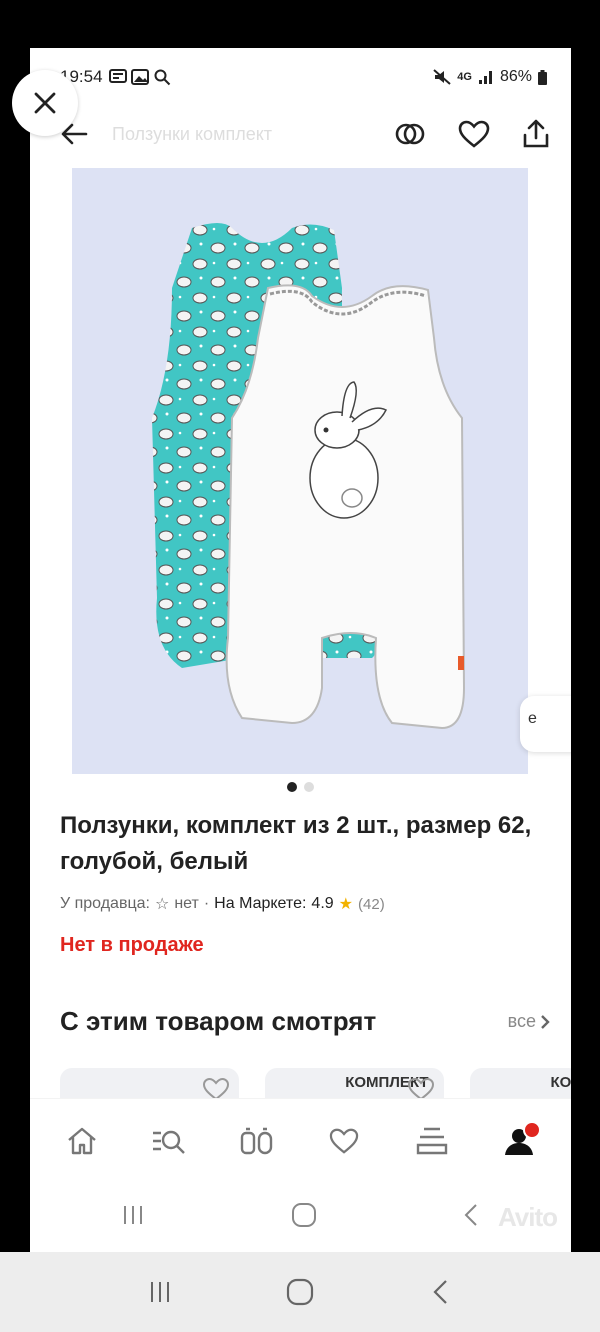 This screenshot has width=600, height=1332. What do you see at coordinates (485, 77) in the screenshot?
I see `signal-icon` at bounding box center [485, 77].